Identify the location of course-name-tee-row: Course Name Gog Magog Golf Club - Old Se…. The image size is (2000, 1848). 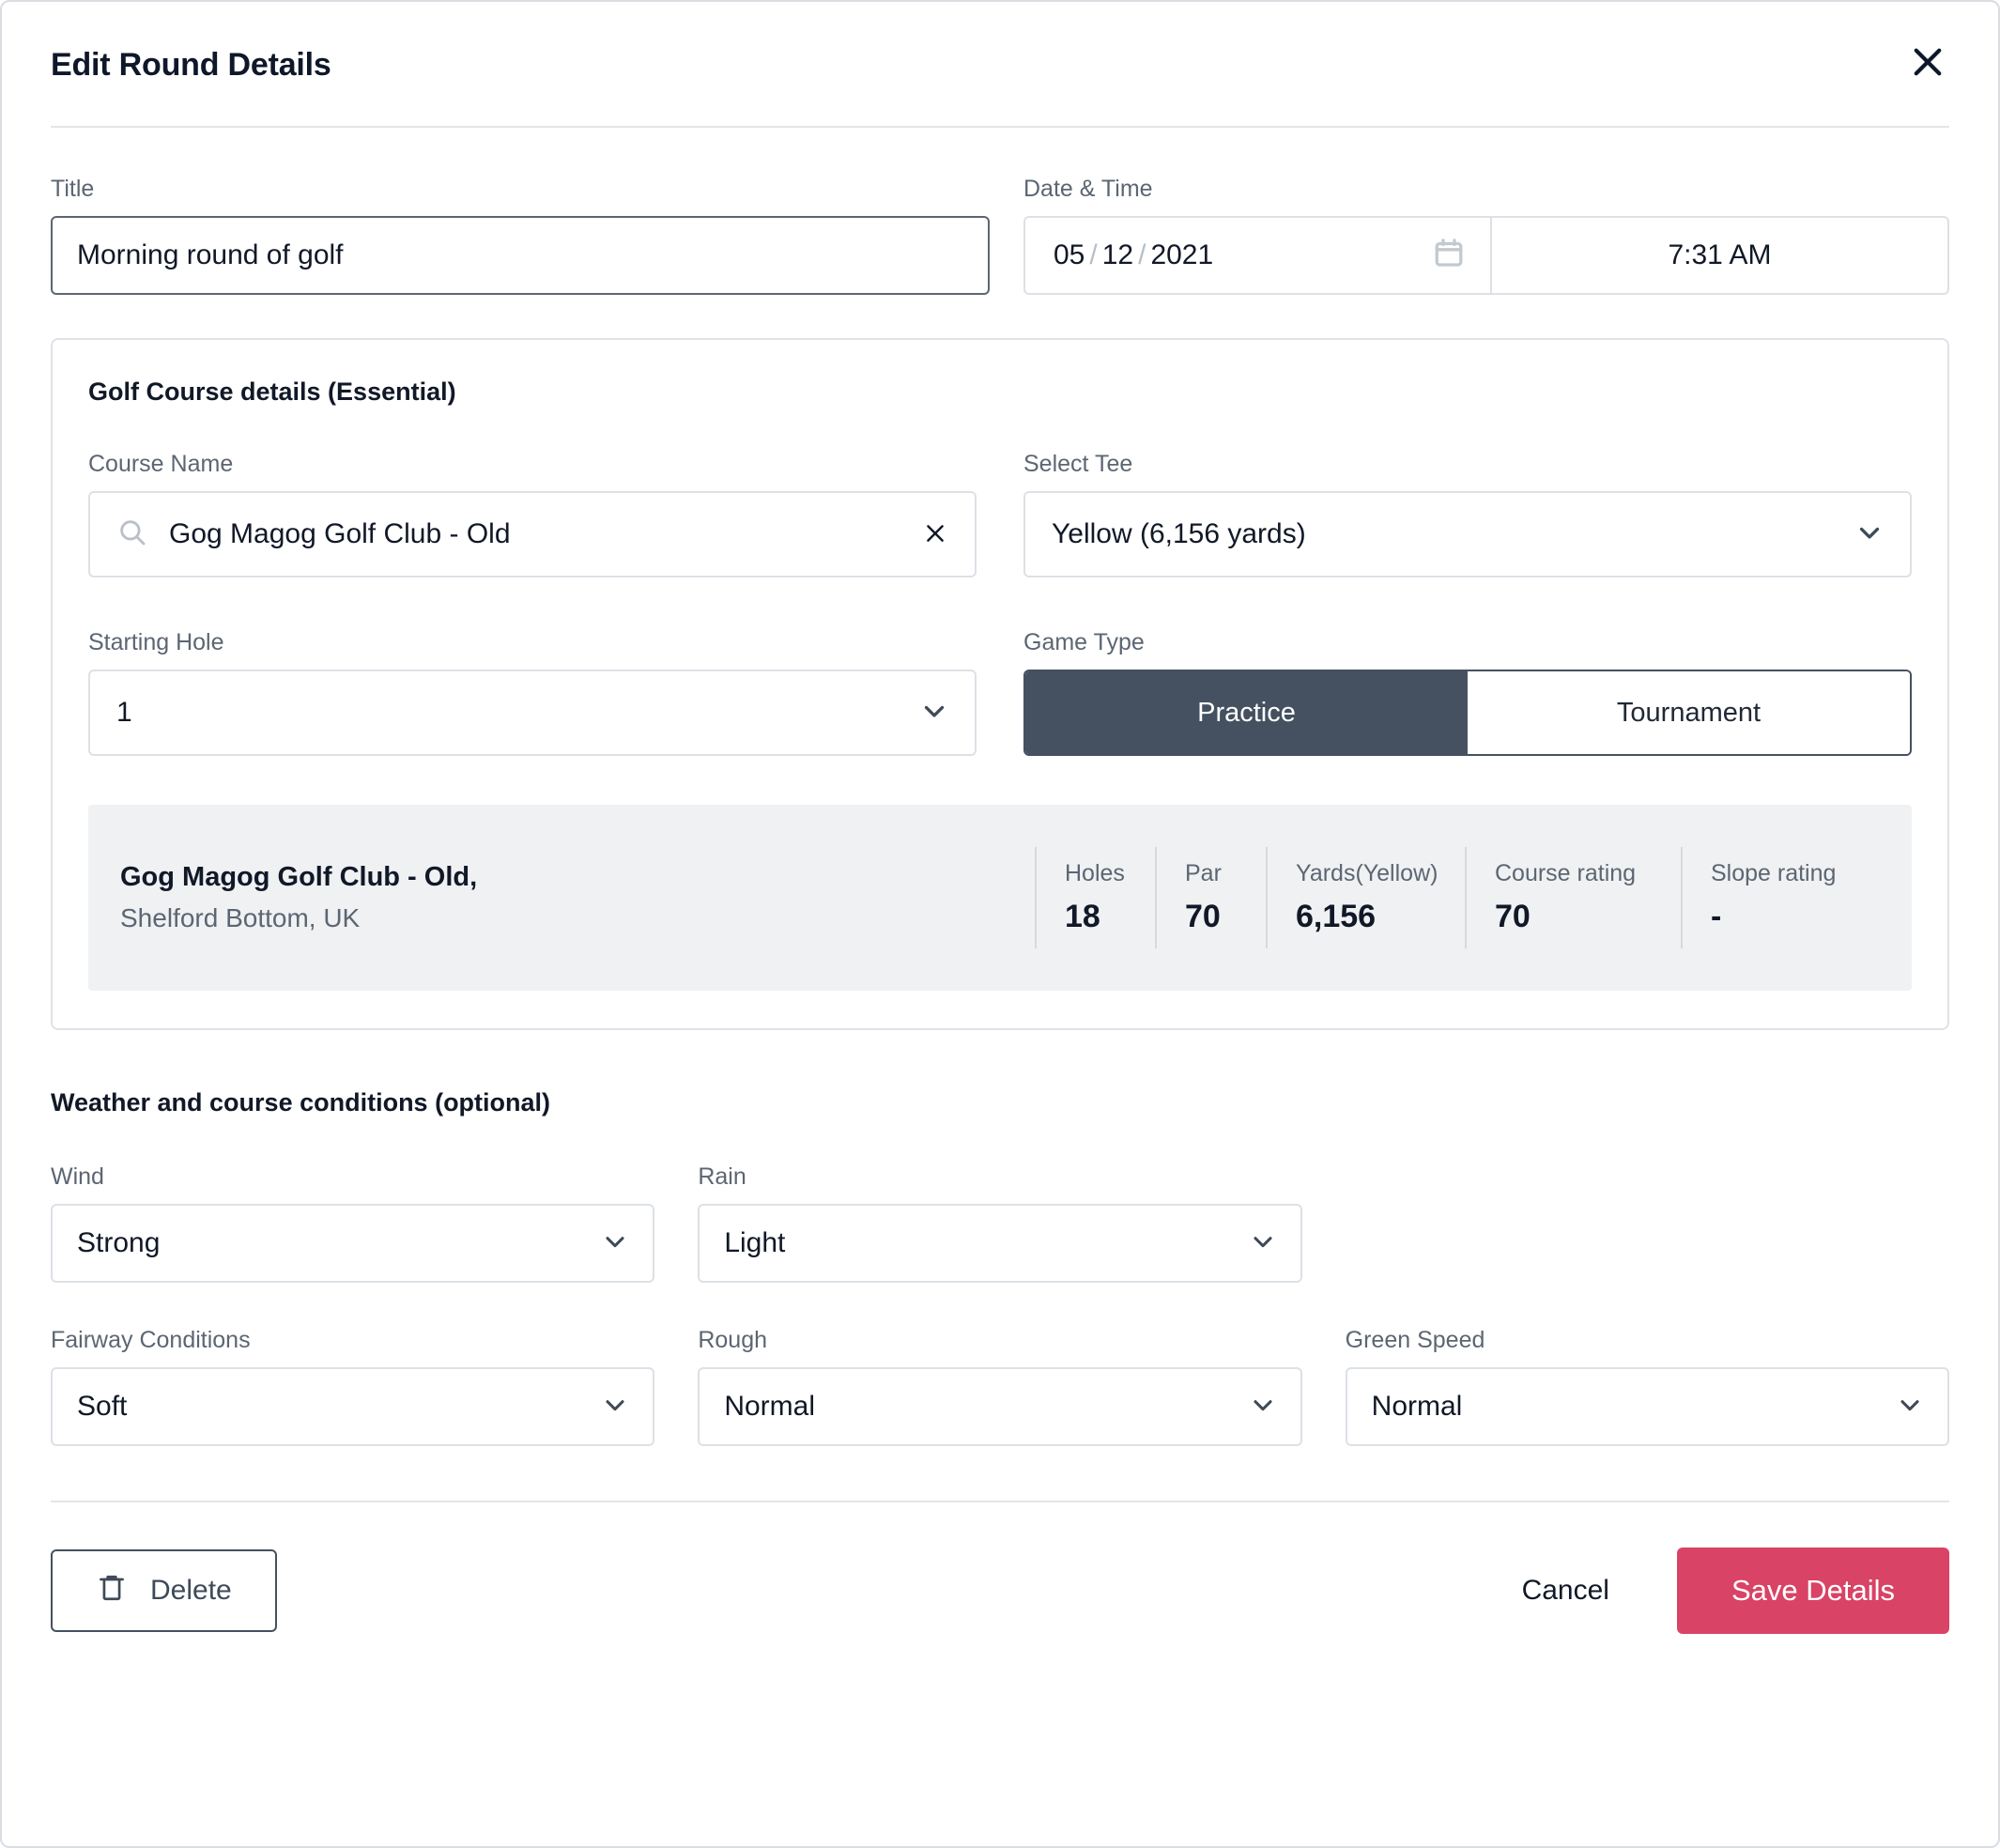
(1000, 514).